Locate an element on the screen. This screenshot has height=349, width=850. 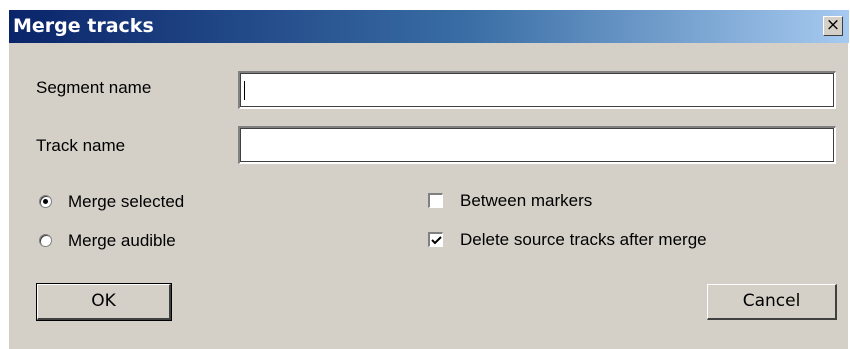
between-markers-checkbox is located at coordinates (435, 200).